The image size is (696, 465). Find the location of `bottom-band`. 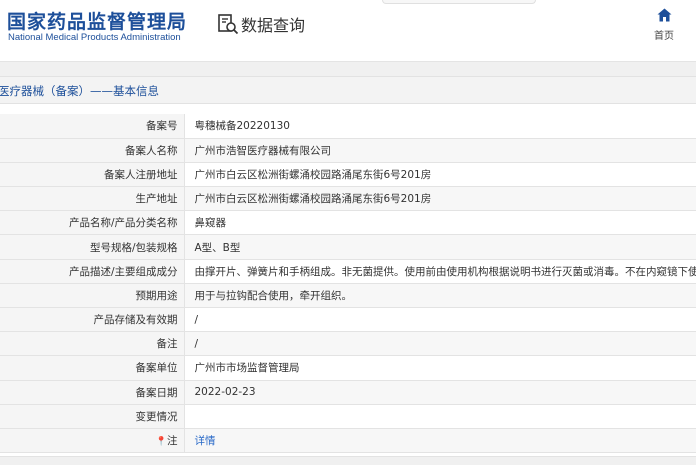

bottom-band is located at coordinates (348, 460).